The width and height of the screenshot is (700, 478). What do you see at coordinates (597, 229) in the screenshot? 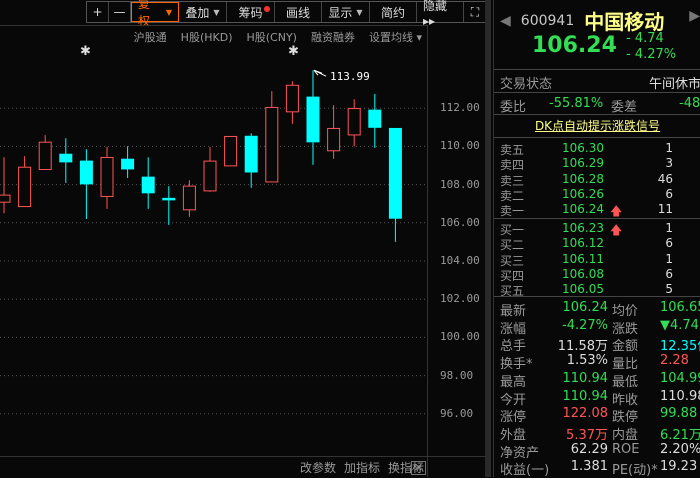
I see `order-book-row: 买一 106.23 🡅 1` at bounding box center [597, 229].